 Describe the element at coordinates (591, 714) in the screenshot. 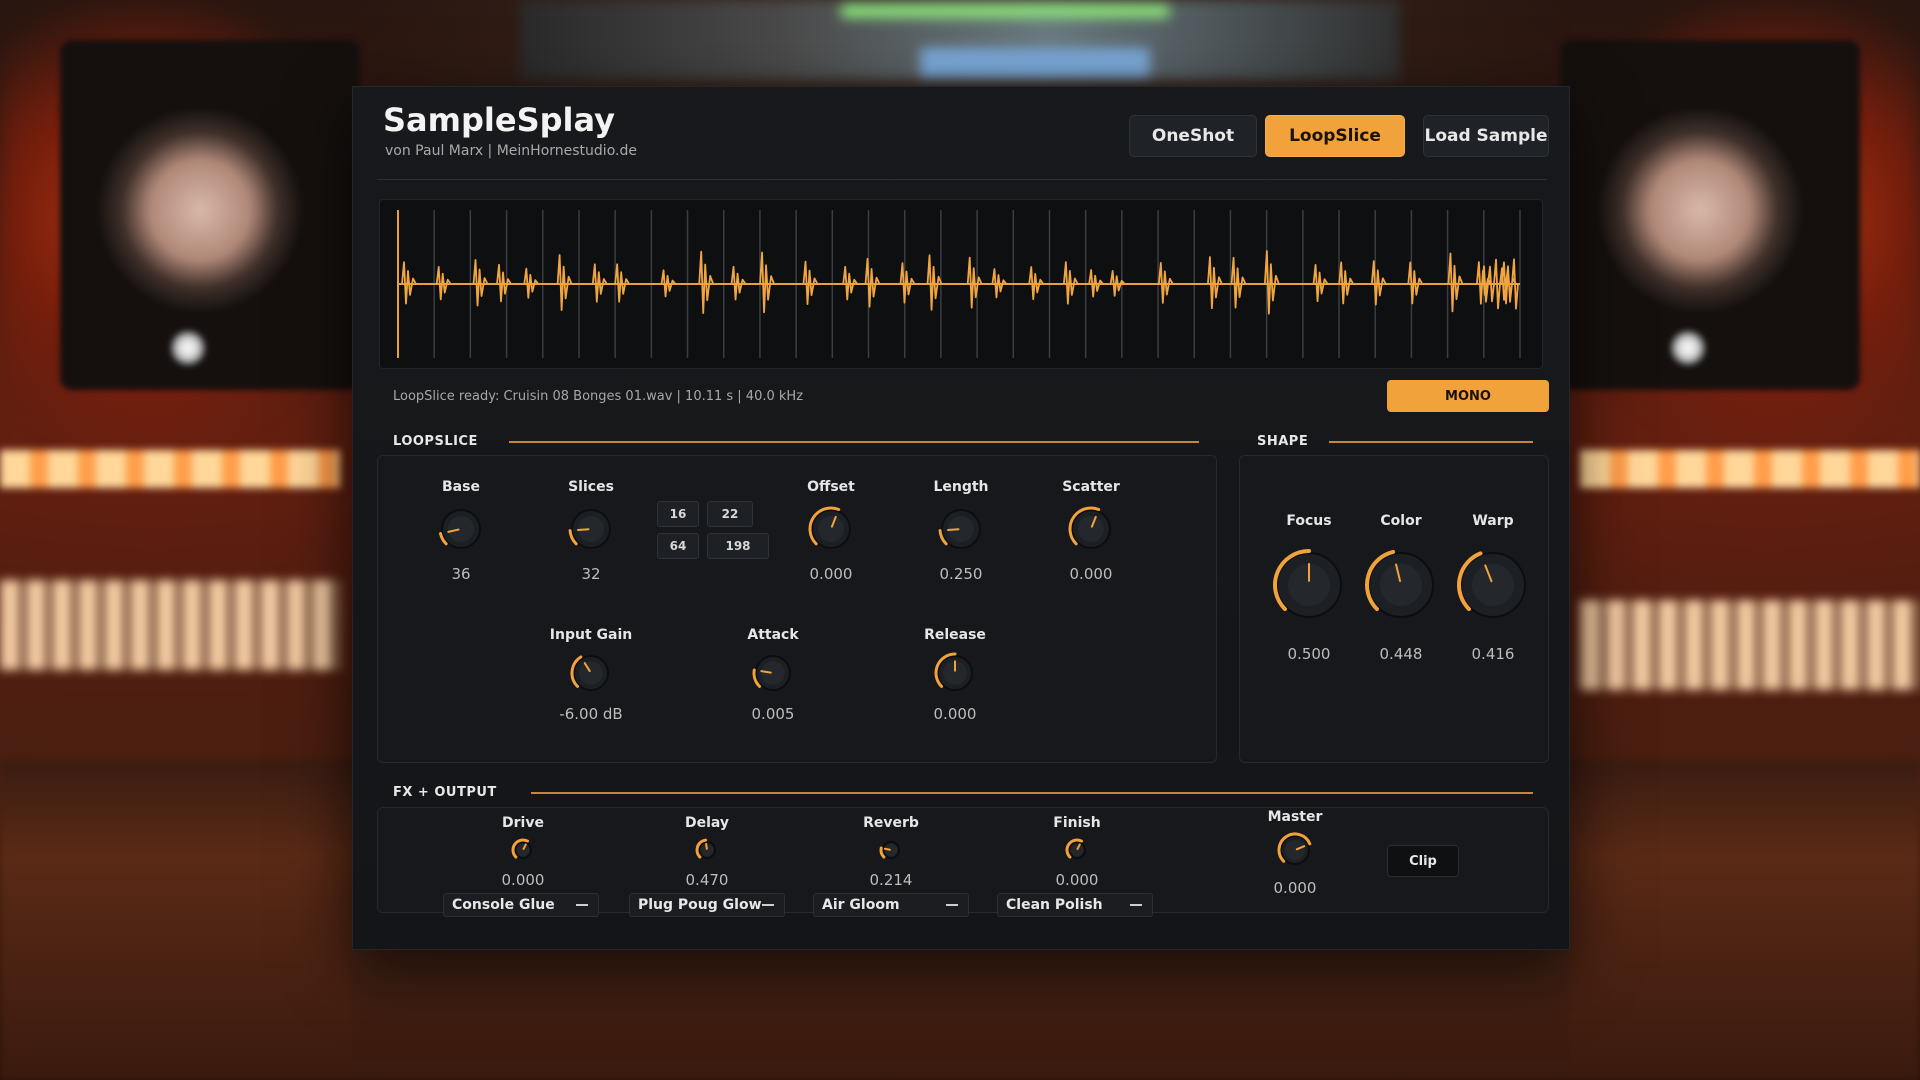

I see `knob-value: -6.00 dB` at that location.